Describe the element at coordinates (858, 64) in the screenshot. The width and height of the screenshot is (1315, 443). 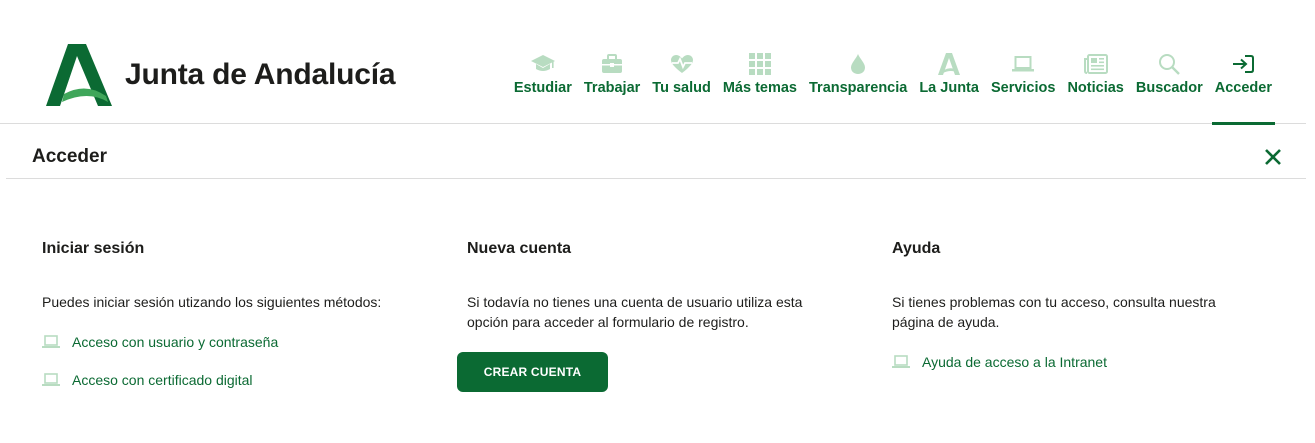
I see `drop-icon` at that location.